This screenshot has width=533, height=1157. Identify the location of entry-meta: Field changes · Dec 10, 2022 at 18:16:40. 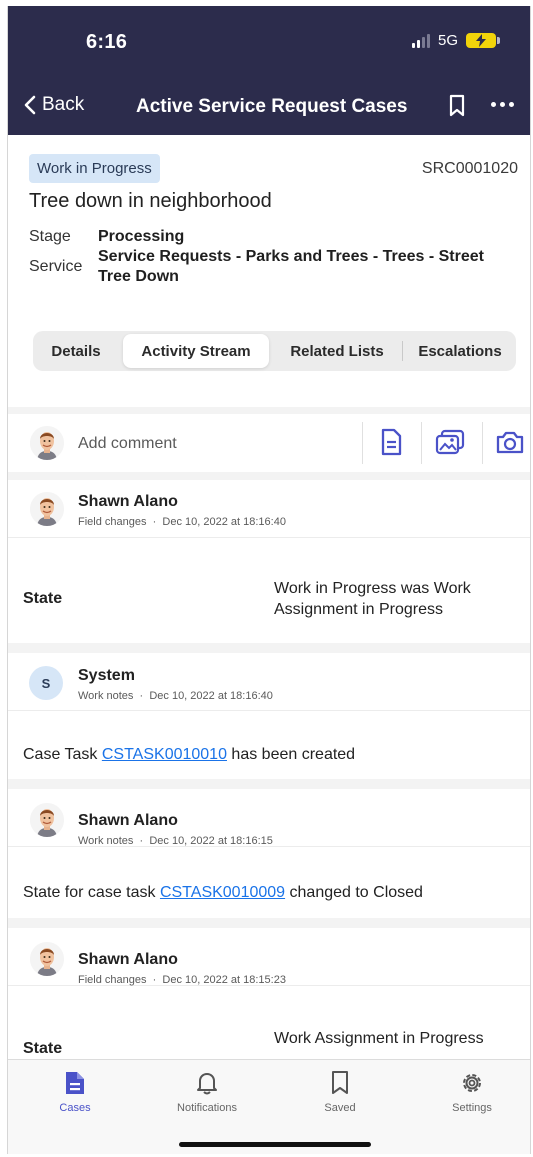
(182, 522).